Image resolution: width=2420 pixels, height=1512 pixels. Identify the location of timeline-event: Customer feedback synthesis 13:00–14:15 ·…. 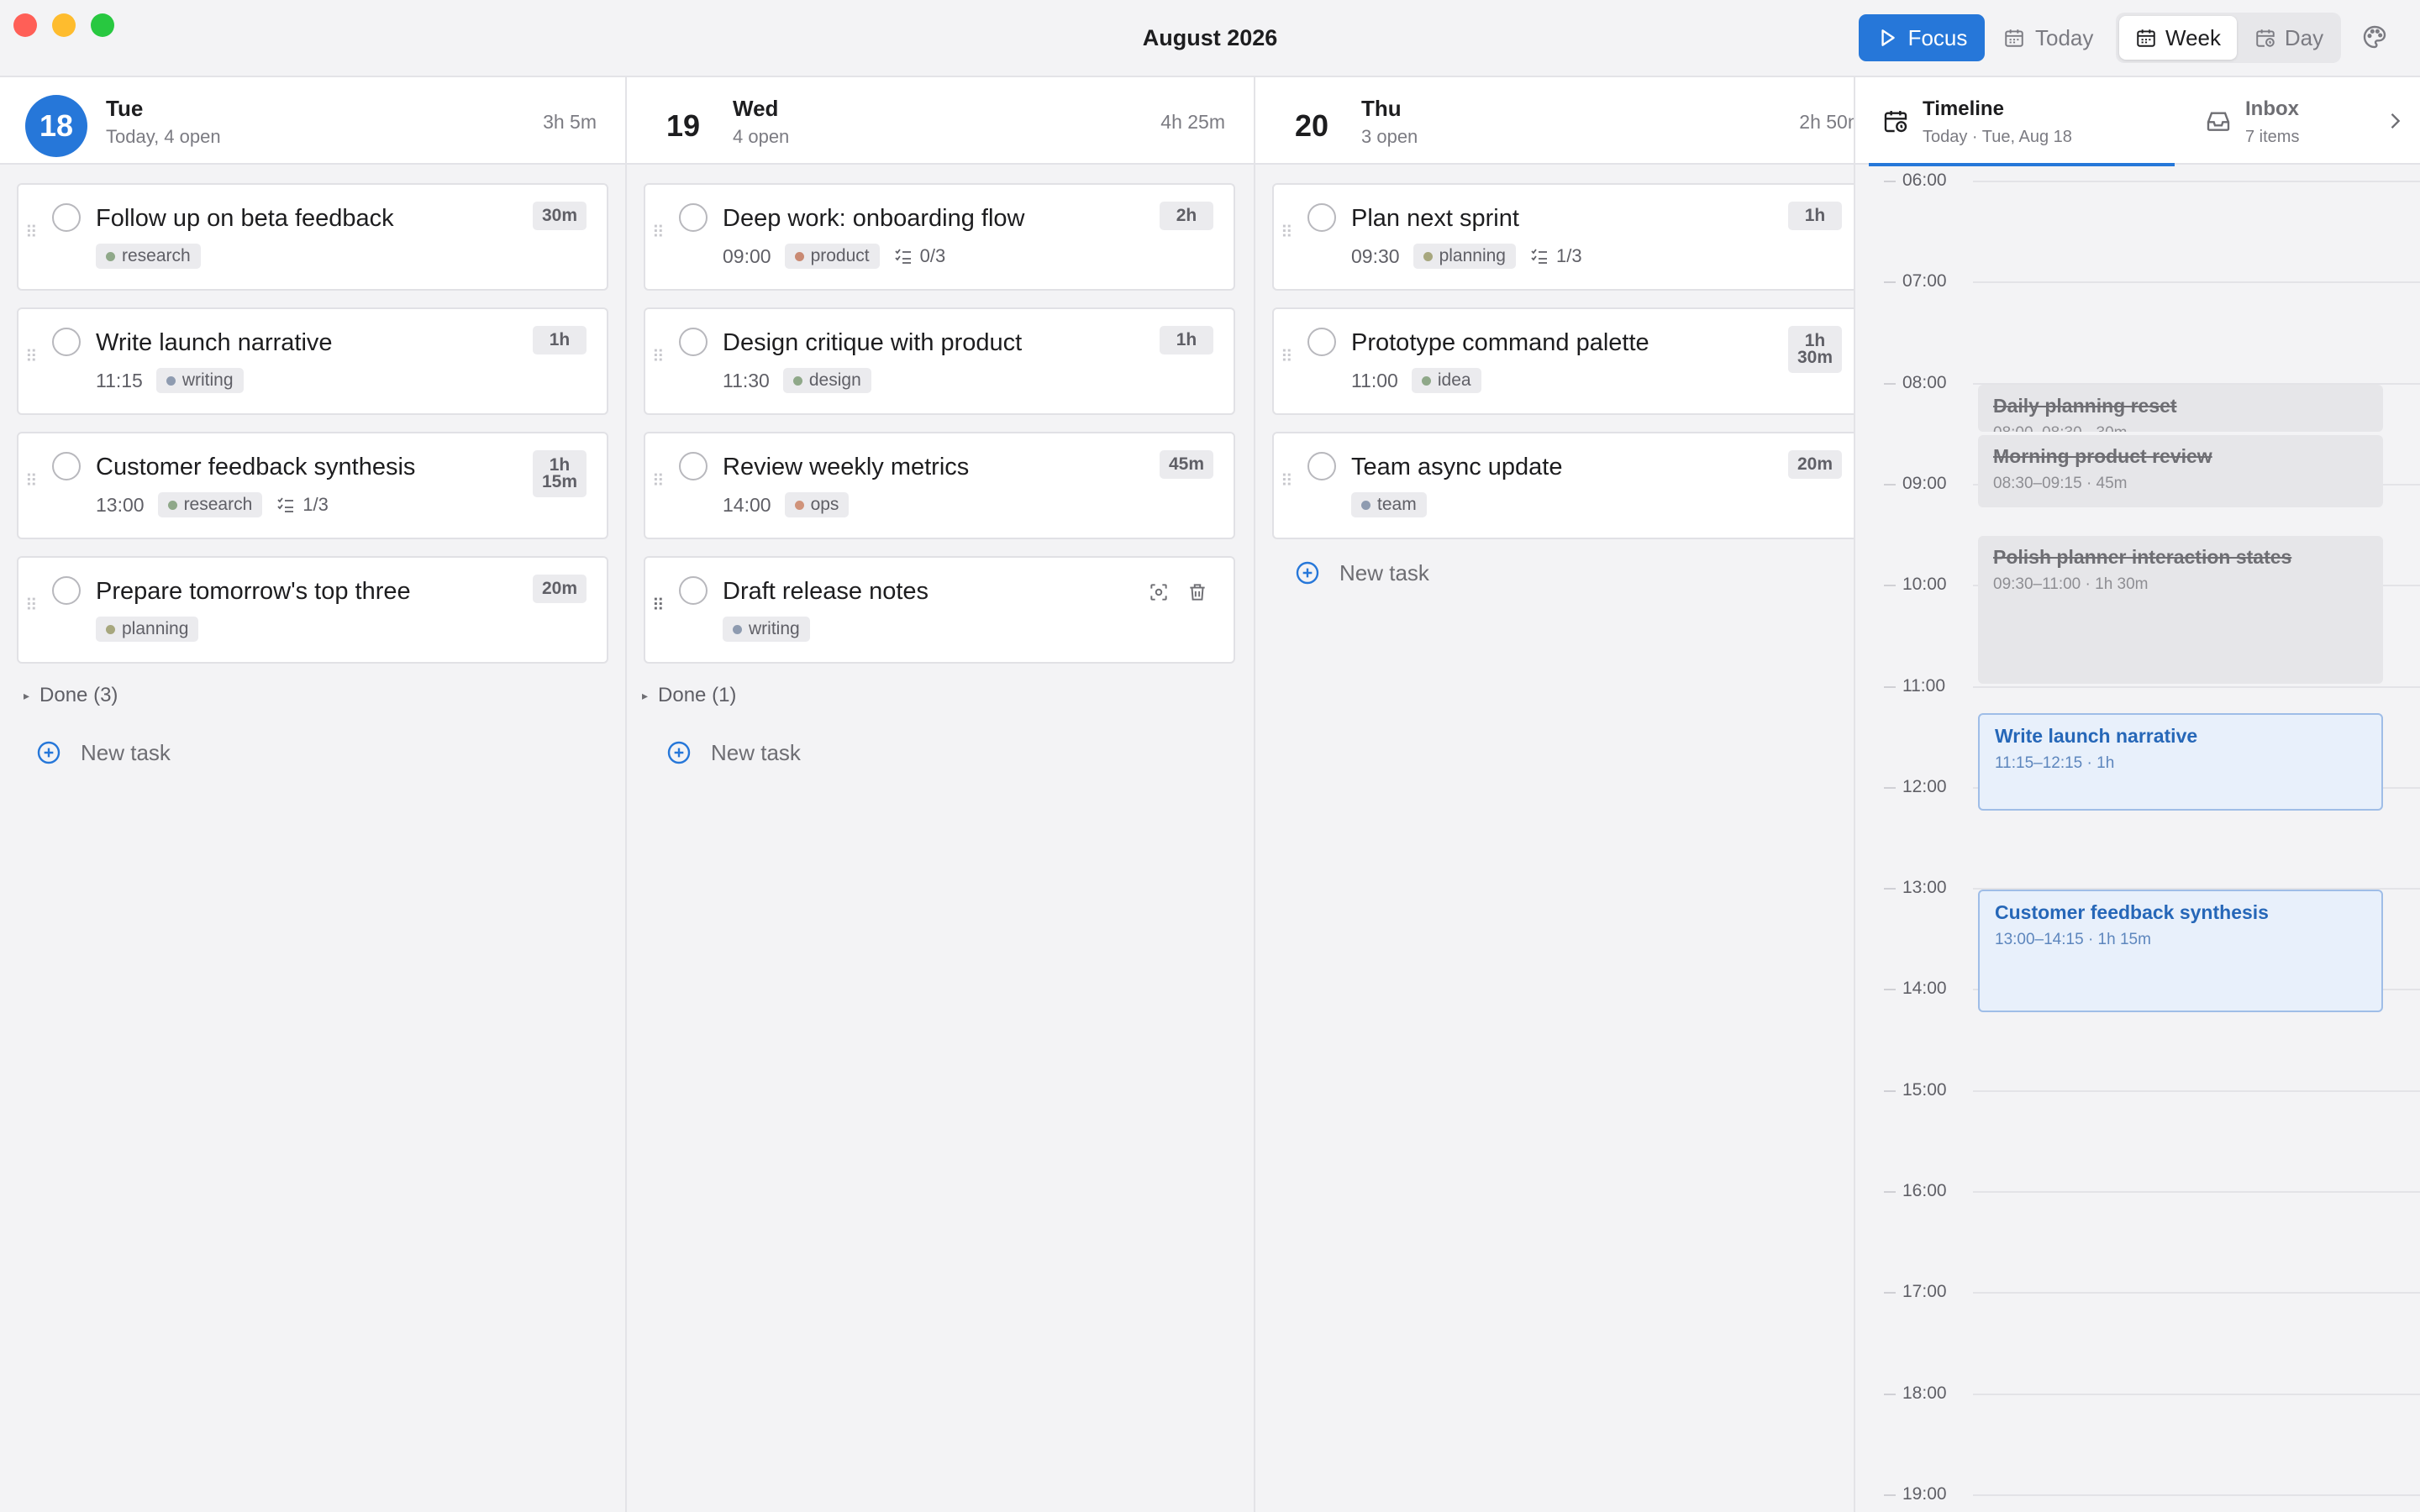
(2180, 951).